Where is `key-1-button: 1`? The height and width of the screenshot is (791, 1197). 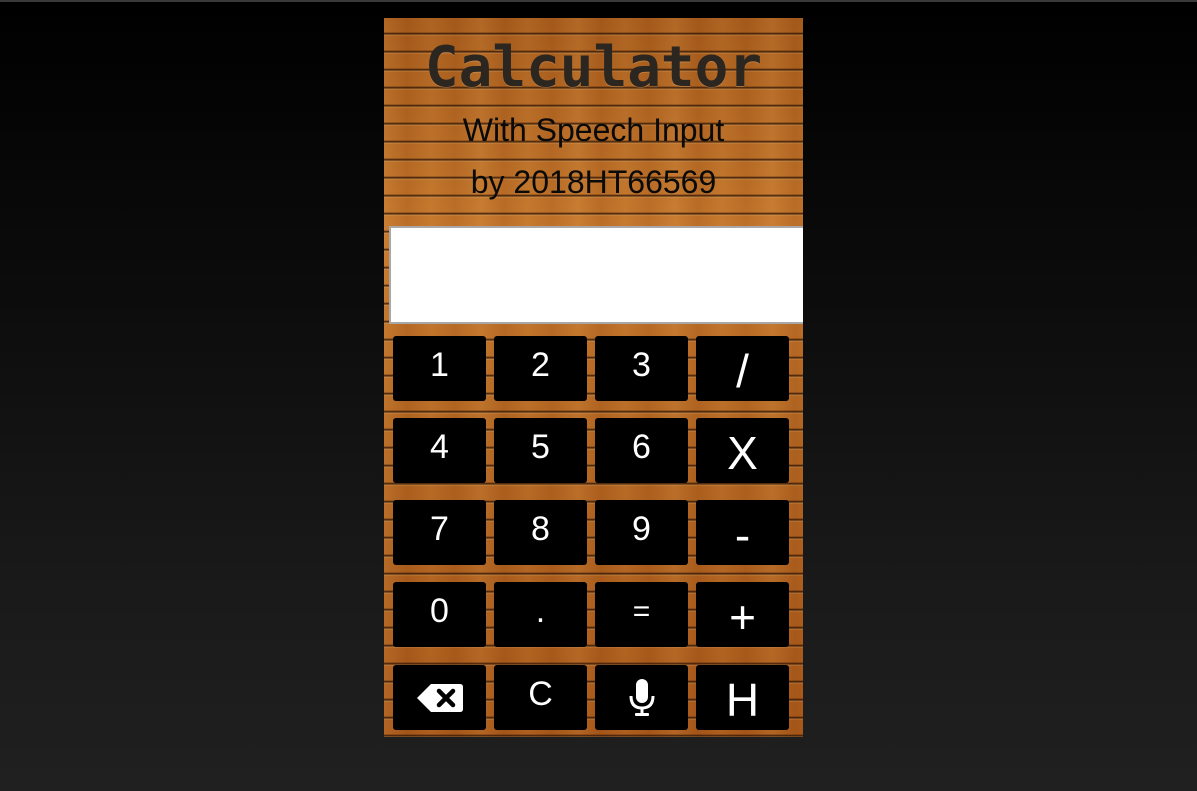
key-1-button: 1 is located at coordinates (439, 368).